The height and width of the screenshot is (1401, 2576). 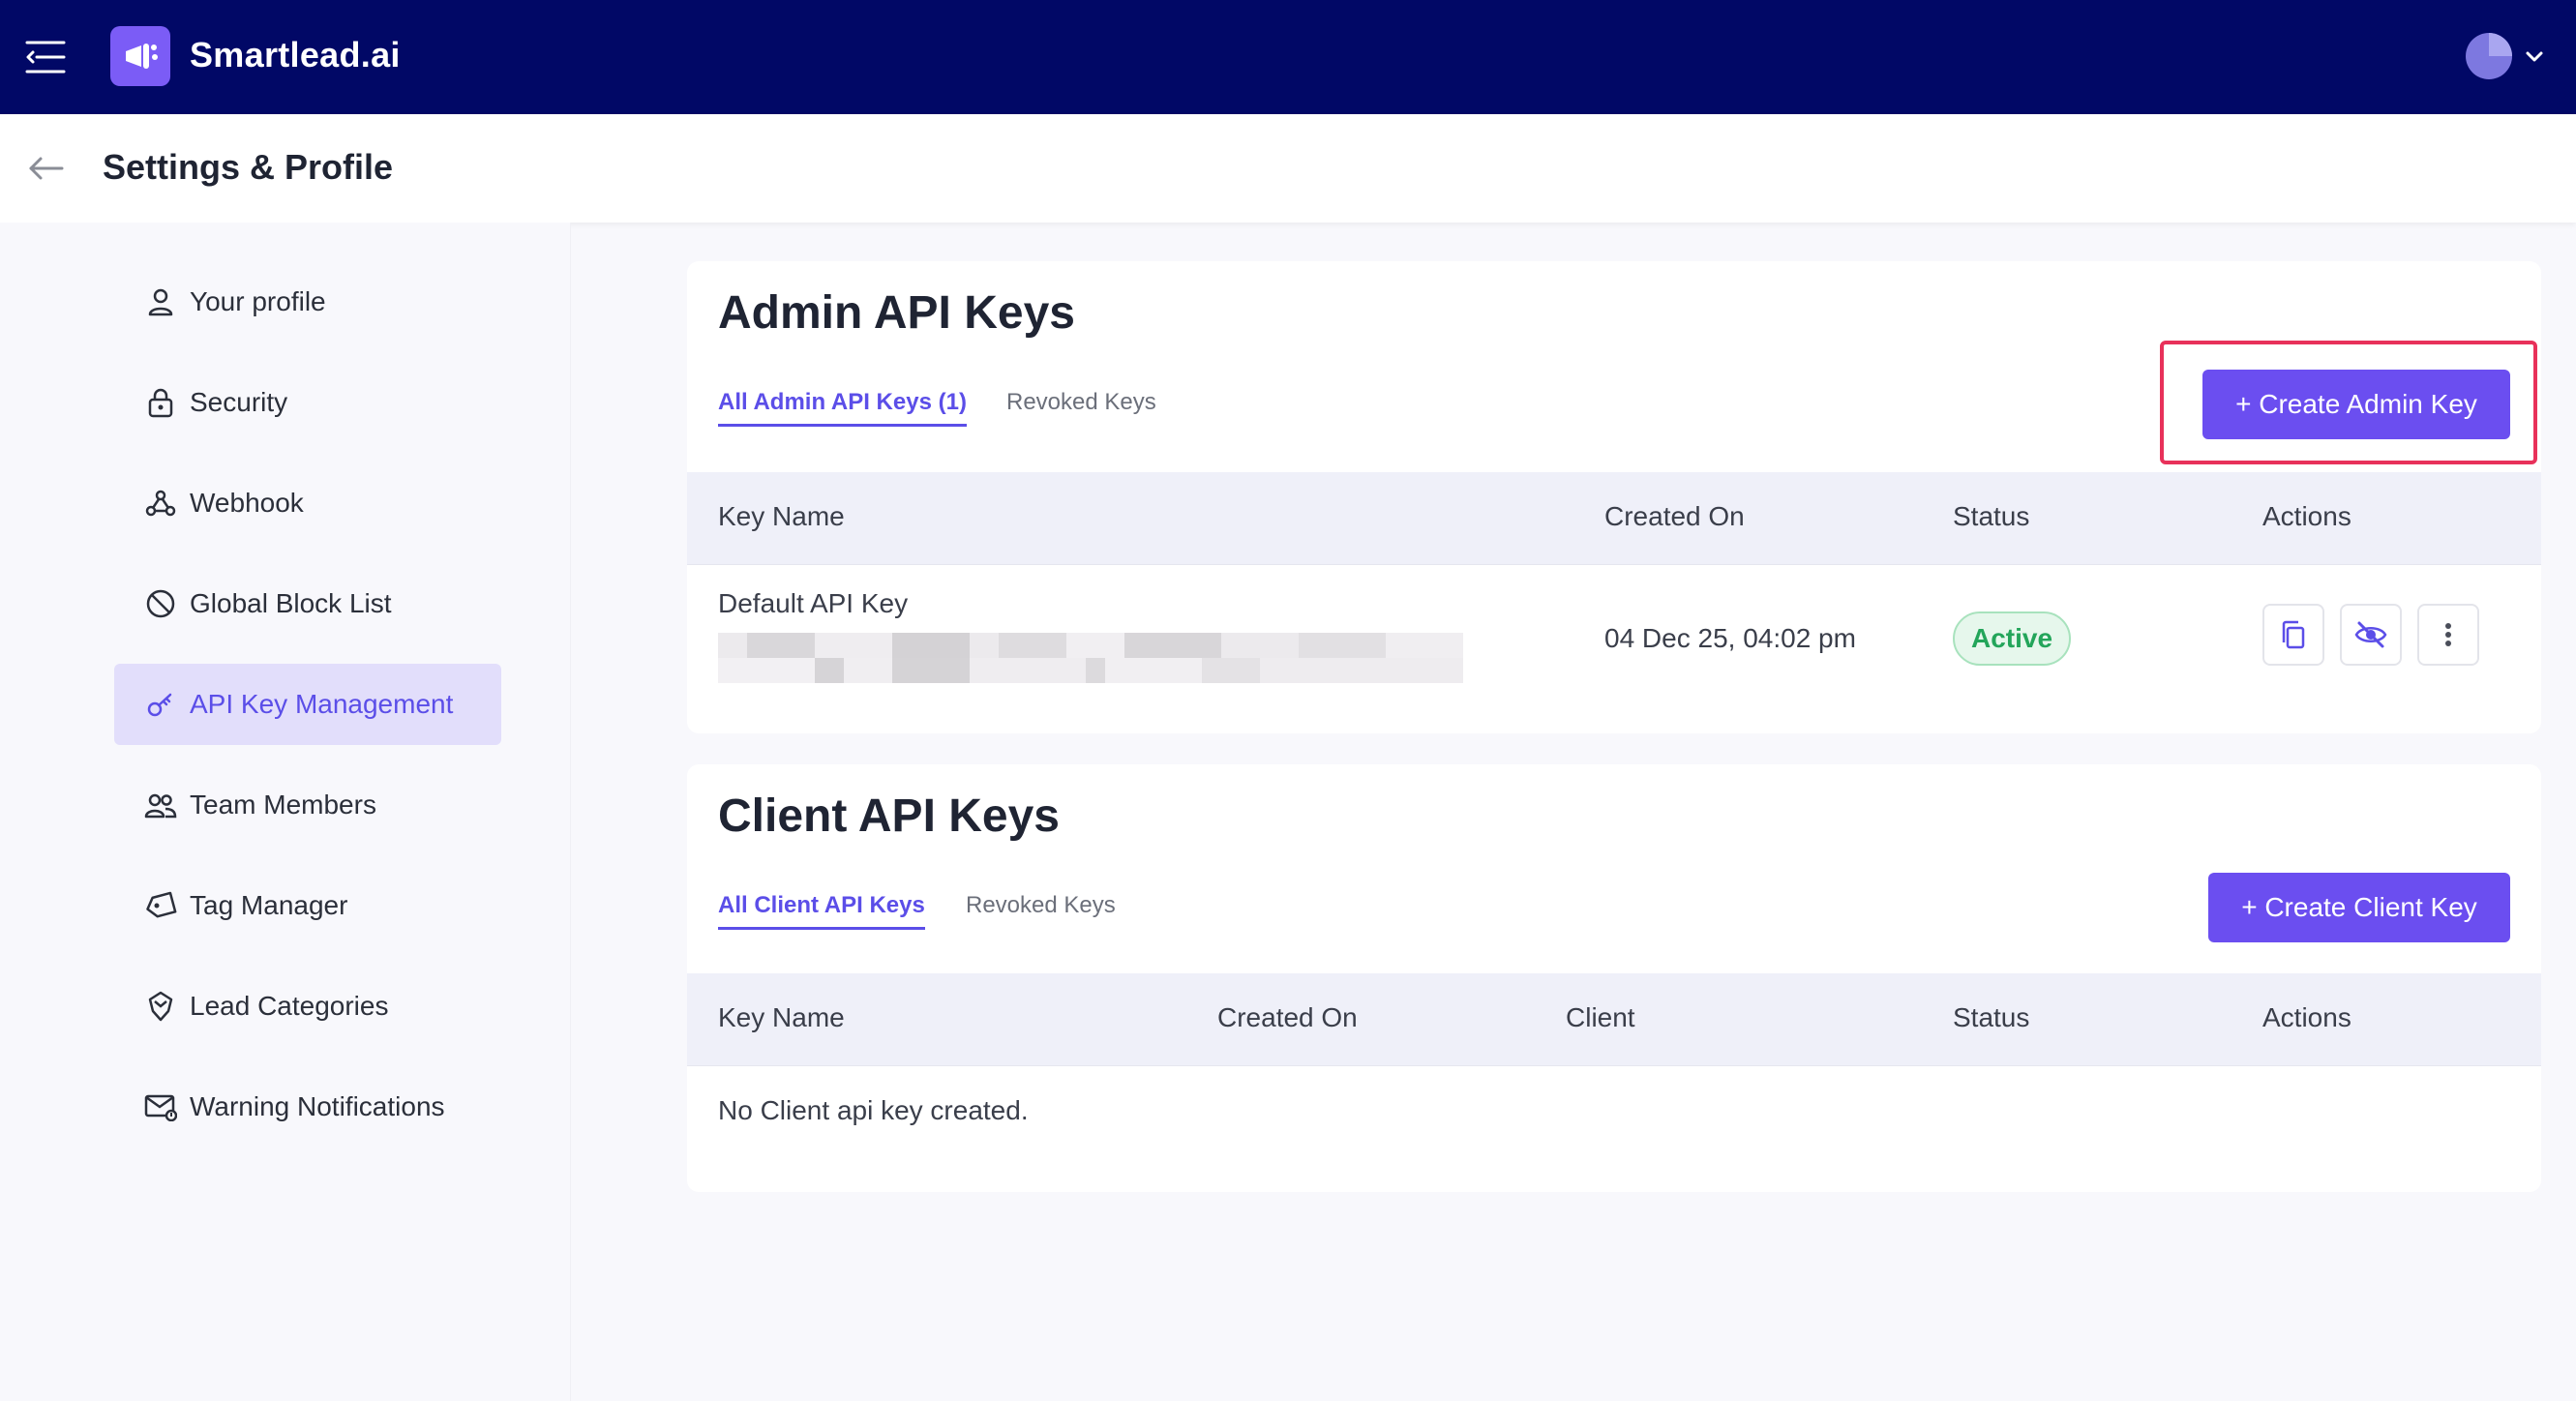 What do you see at coordinates (160, 403) in the screenshot?
I see `lock-icon` at bounding box center [160, 403].